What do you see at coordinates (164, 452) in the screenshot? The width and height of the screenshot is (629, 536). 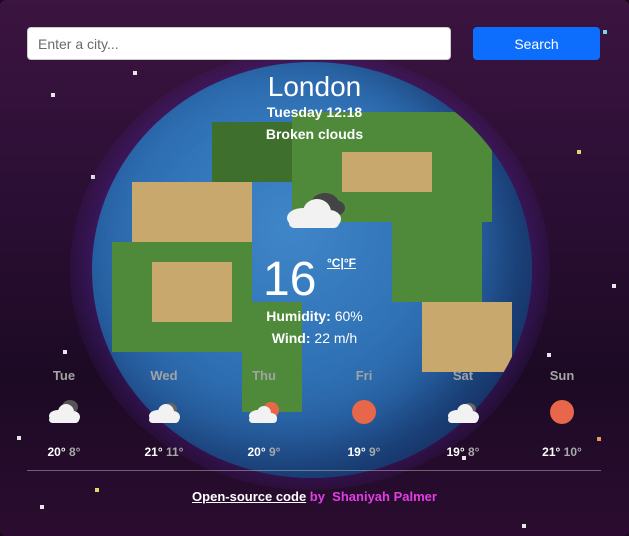 I see `forecast-temps: 21° 11°` at bounding box center [164, 452].